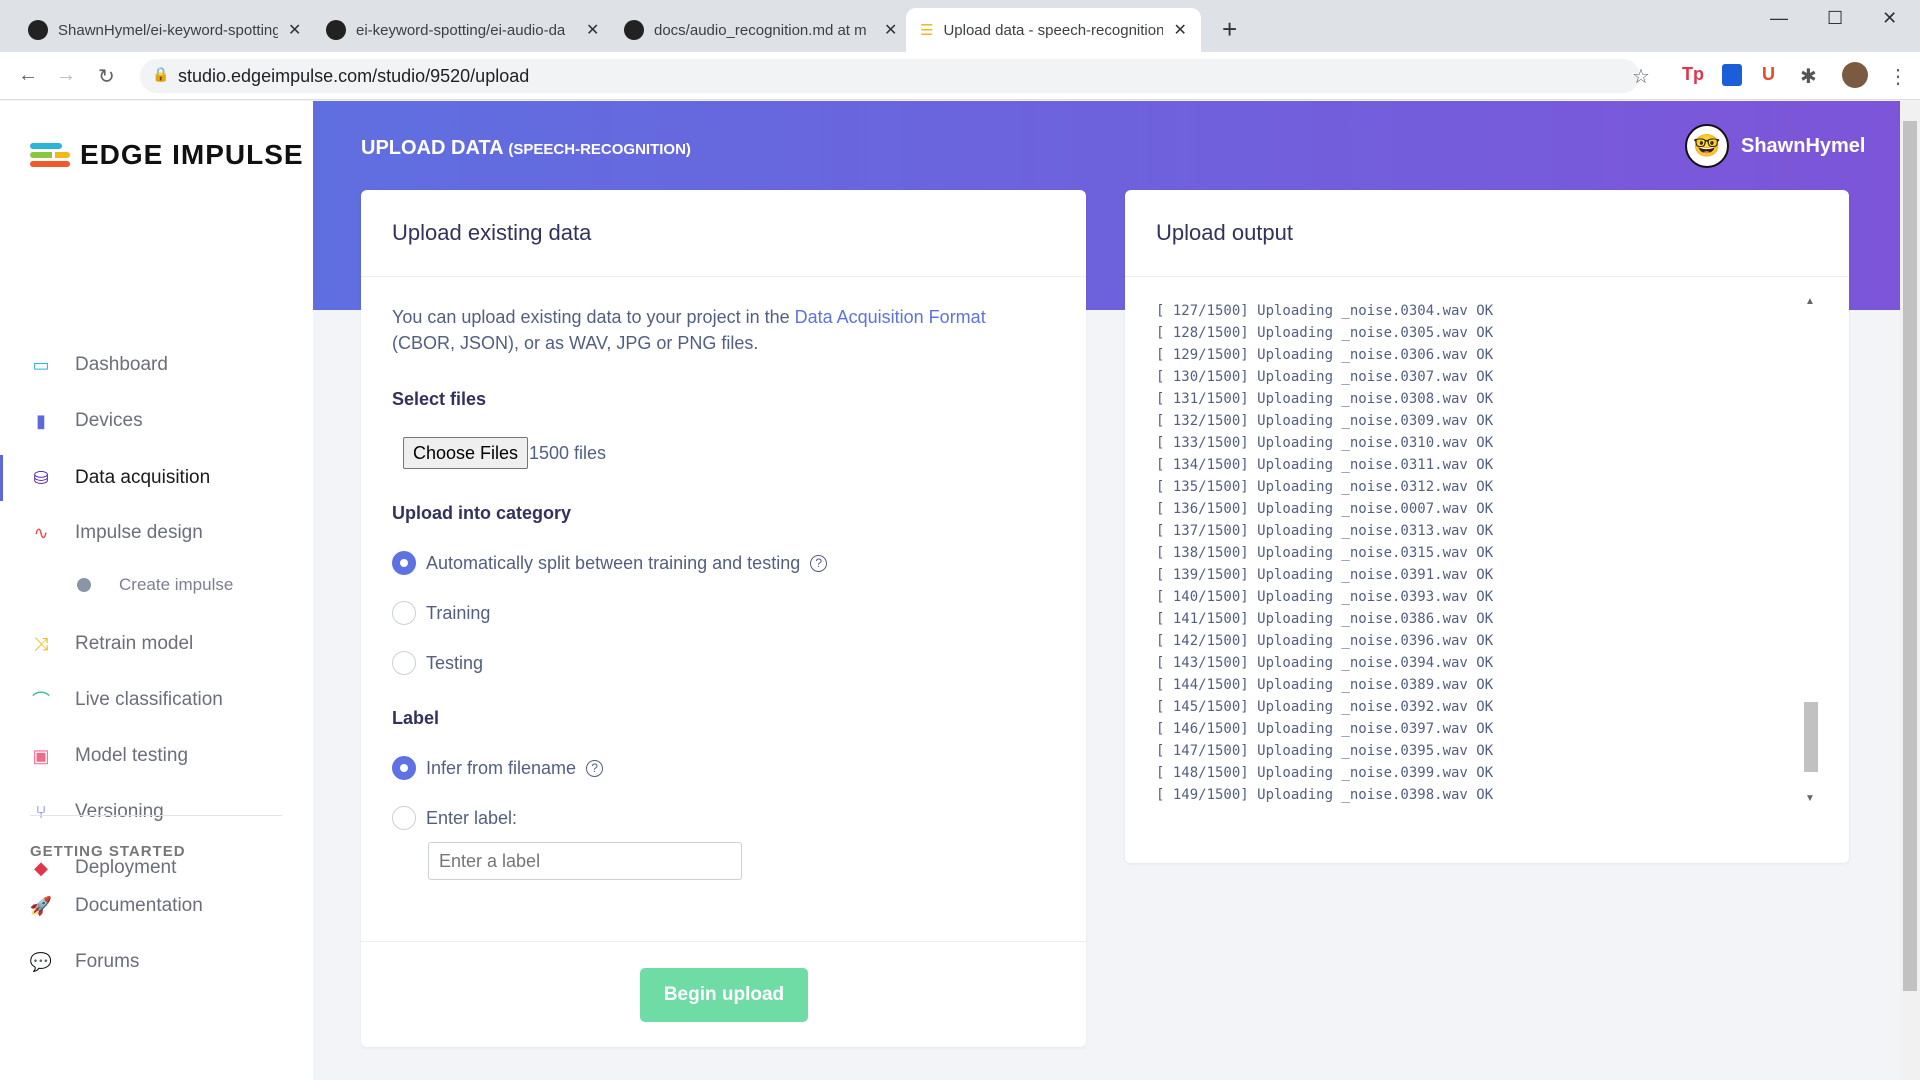 The image size is (1920, 1080). What do you see at coordinates (1325, 795) in the screenshot?
I see `log-line: [ 149/1500] Uploading _noise.0398.wav OK` at bounding box center [1325, 795].